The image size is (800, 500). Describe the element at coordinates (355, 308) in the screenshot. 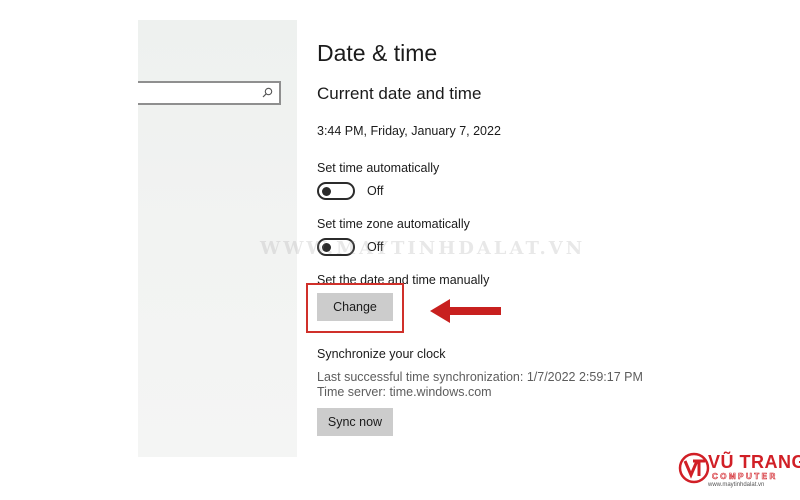

I see `highlight-box` at that location.